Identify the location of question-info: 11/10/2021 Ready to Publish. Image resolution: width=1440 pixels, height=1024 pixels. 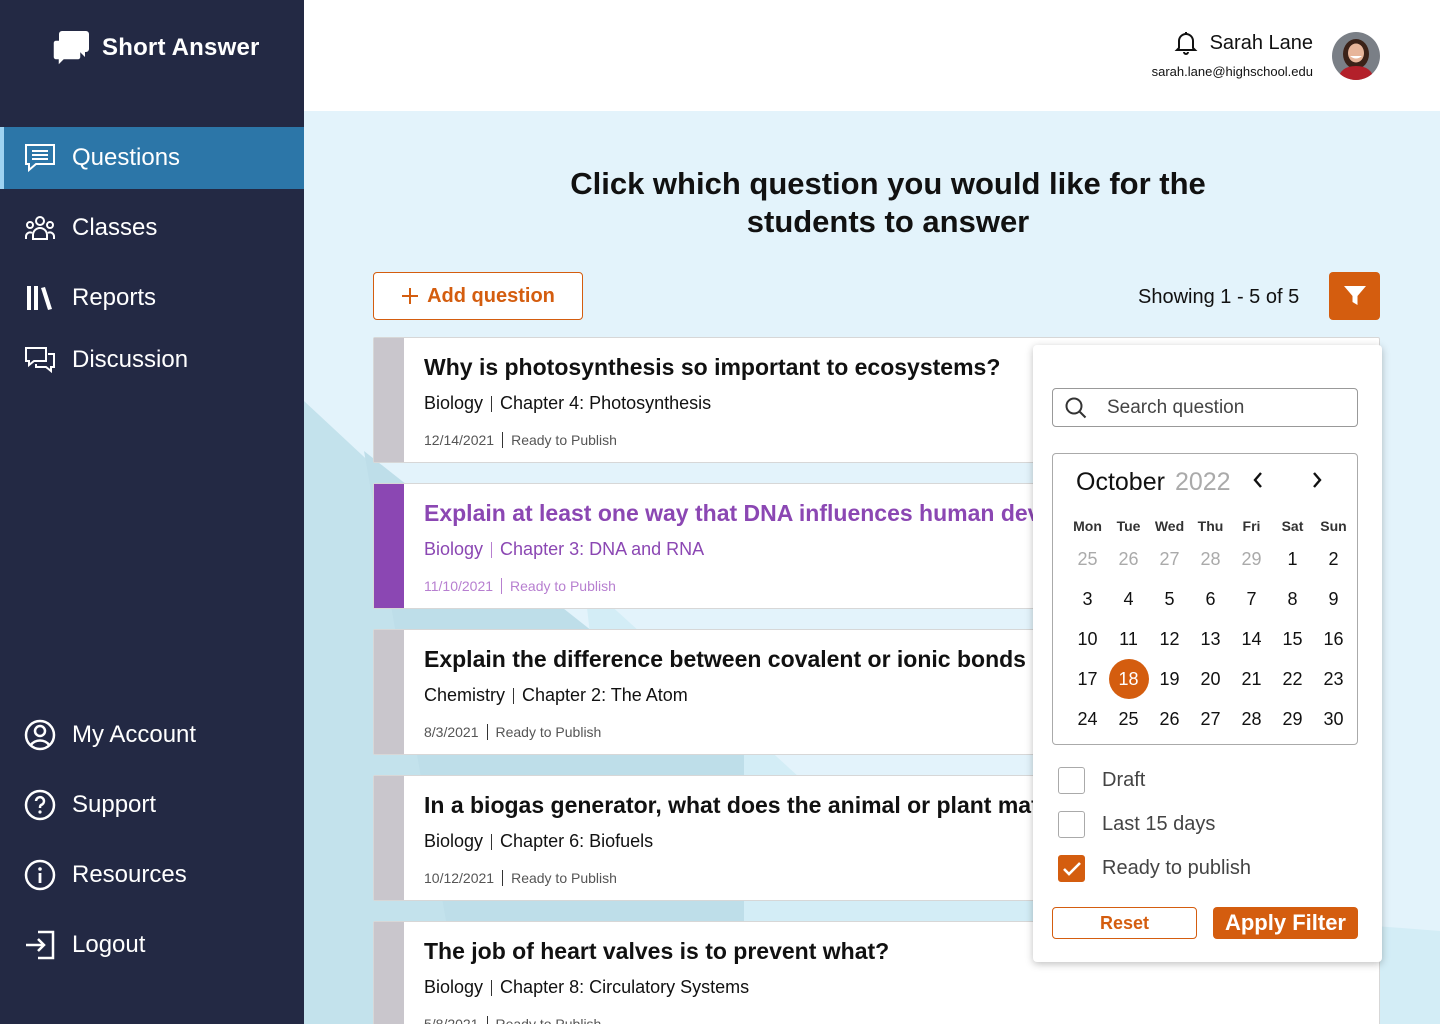
(520, 586).